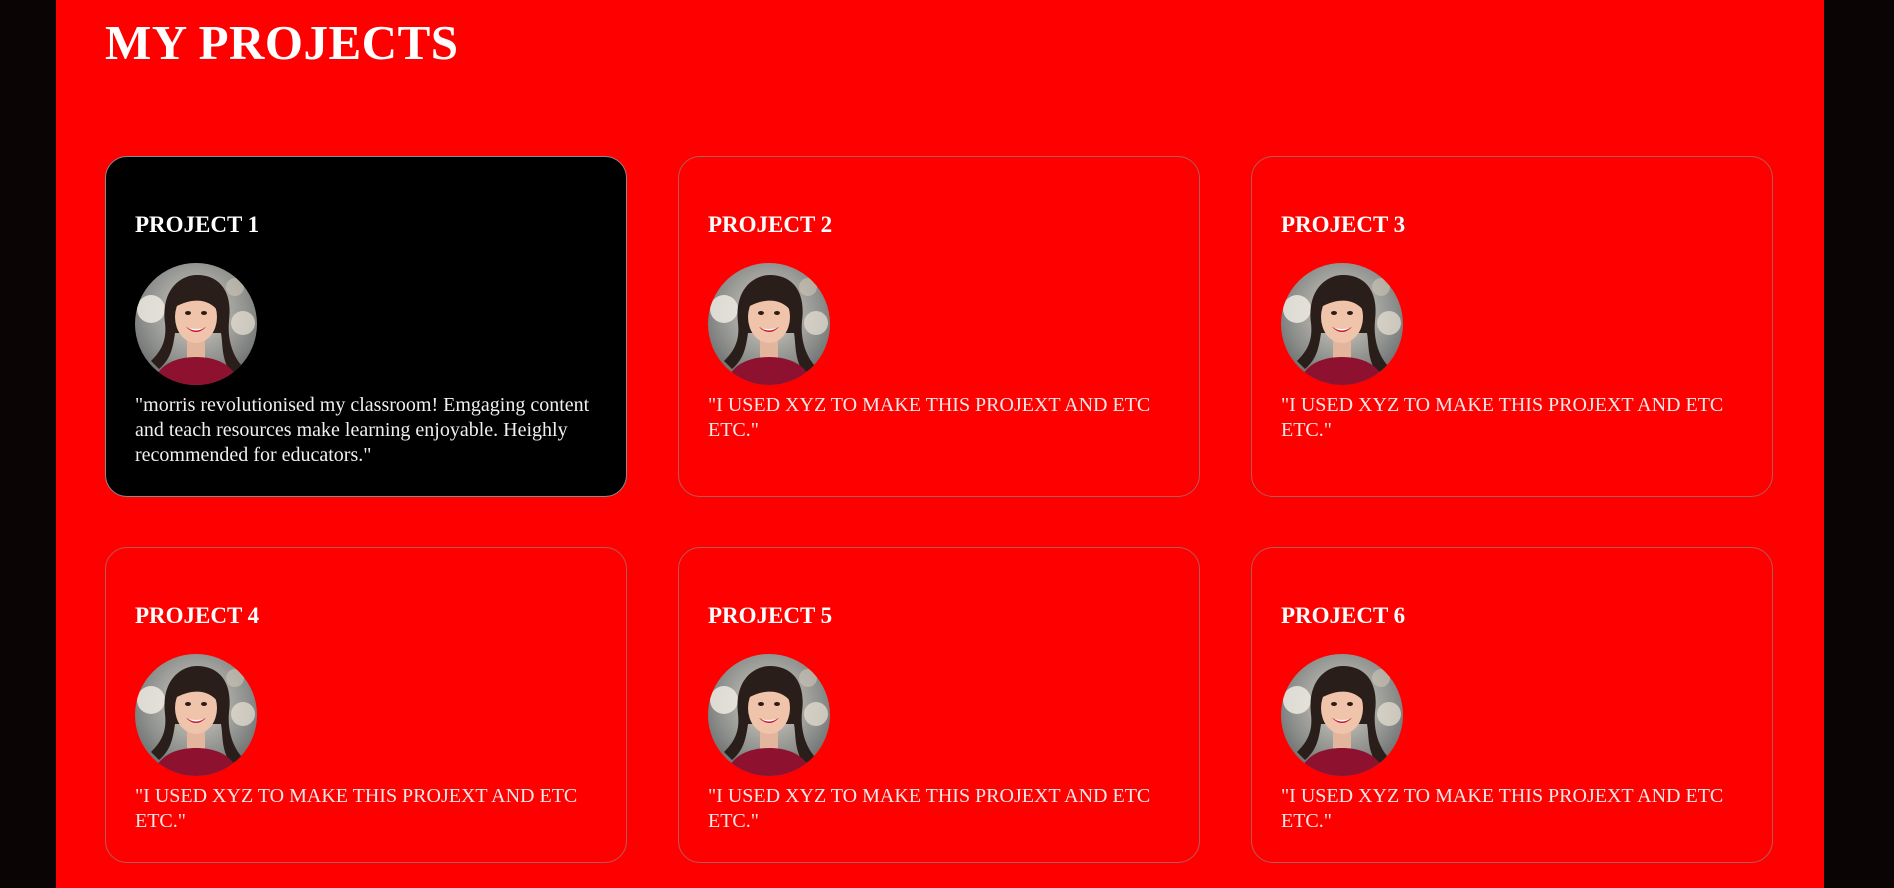 The height and width of the screenshot is (888, 1894). I want to click on project-title: PROJECT 1, so click(197, 224).